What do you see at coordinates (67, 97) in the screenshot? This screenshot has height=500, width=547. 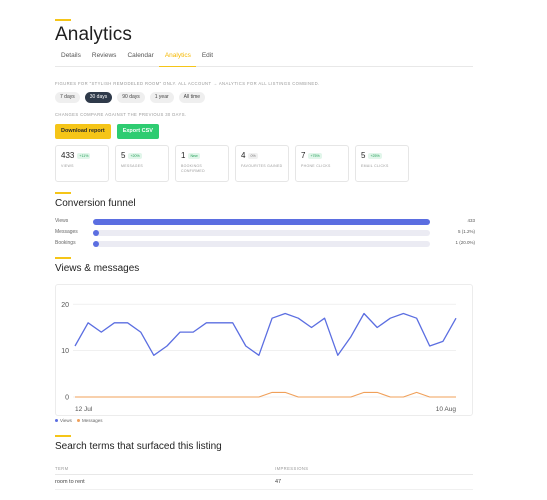 I see `range-7-days: 7 days` at bounding box center [67, 97].